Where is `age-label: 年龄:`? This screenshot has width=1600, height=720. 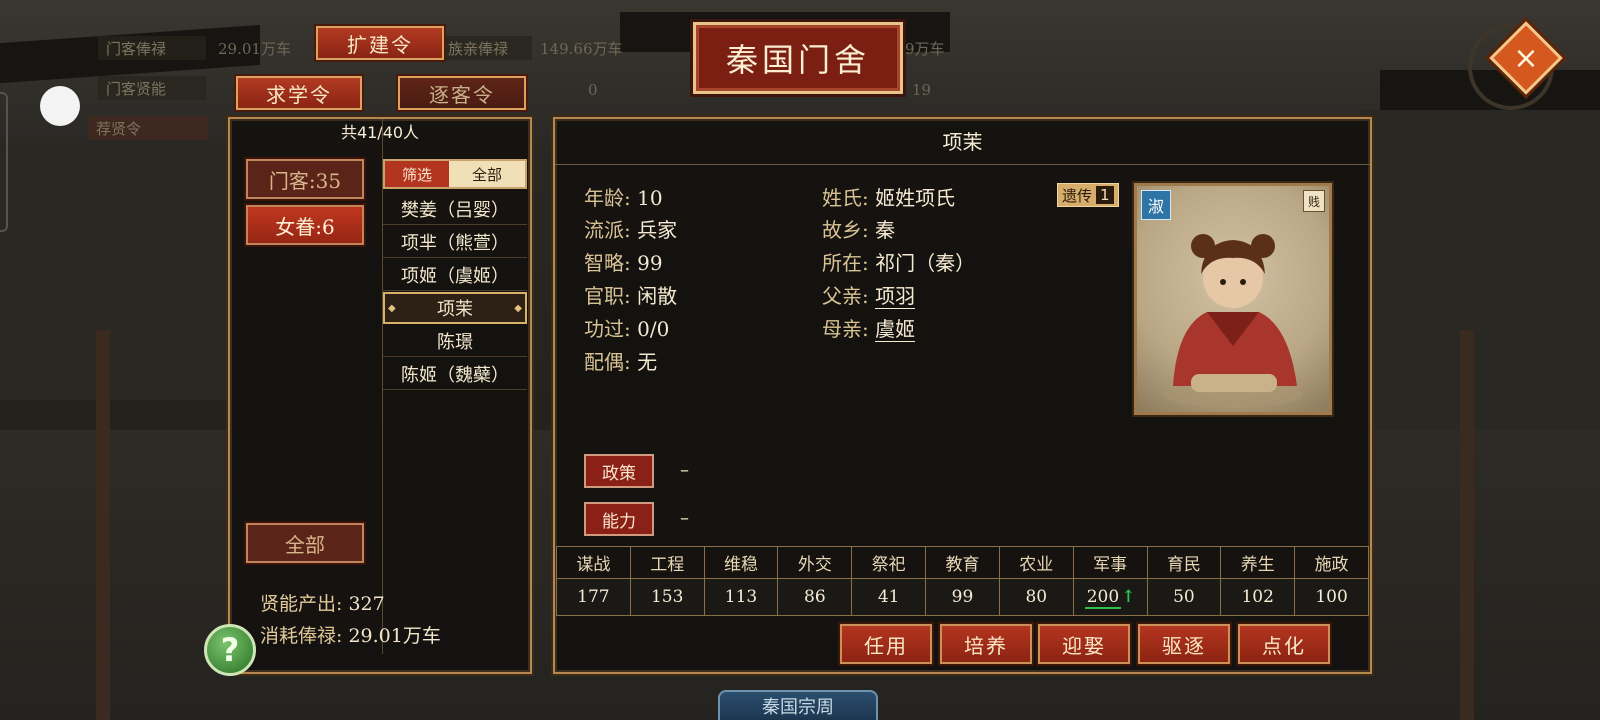 age-label: 年龄: is located at coordinates (607, 198).